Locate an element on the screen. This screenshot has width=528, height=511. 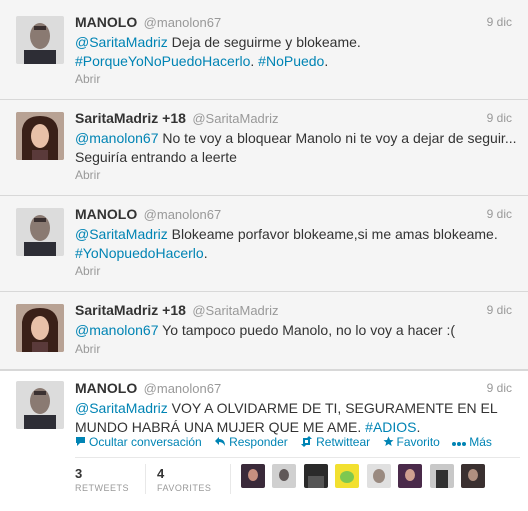
tweet-stats: 3 RETWEETS 4 FAVORITES is located at coordinates (297, 477).